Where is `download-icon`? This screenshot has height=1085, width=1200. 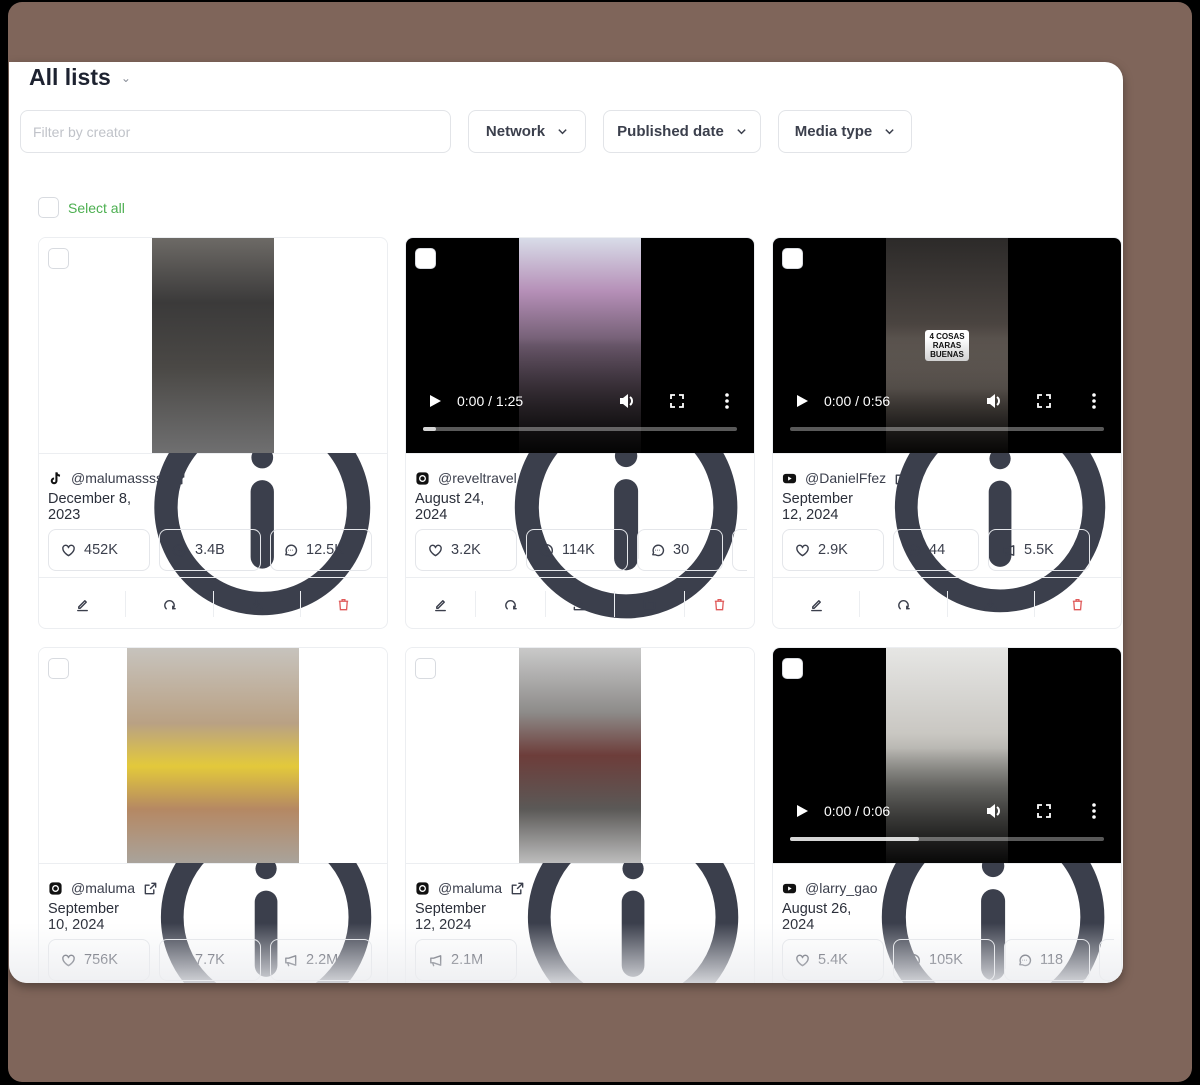 download-icon is located at coordinates (256, 604).